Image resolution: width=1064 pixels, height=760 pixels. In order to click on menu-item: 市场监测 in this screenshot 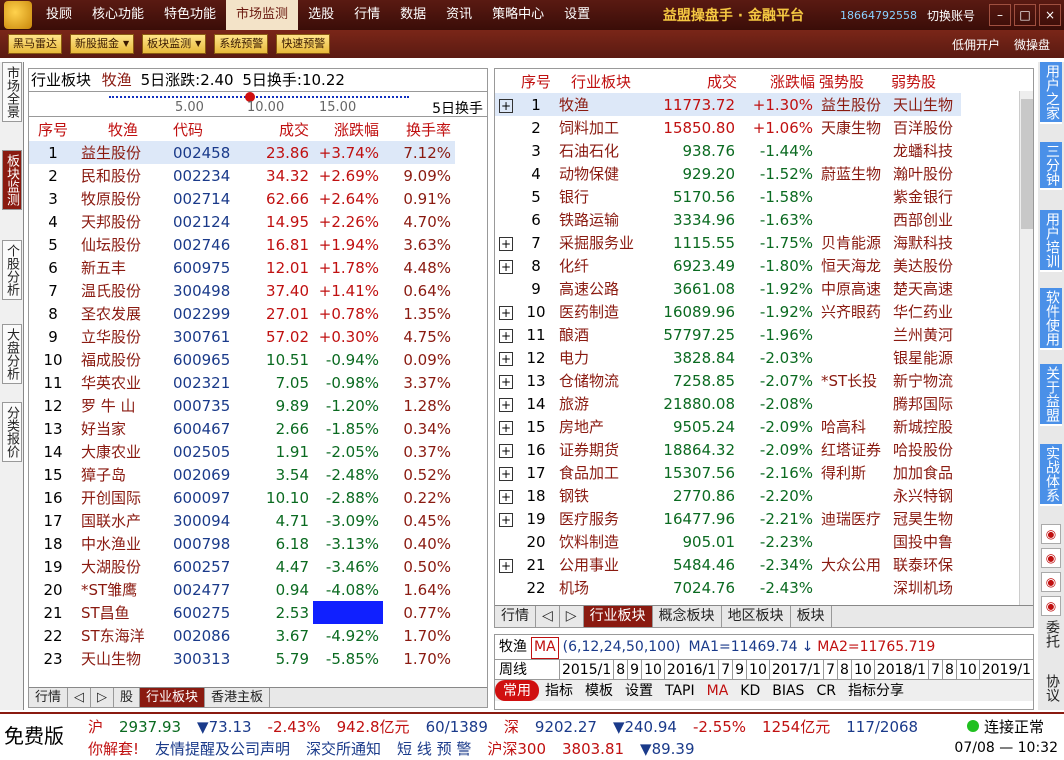, I will do `click(262, 15)`.